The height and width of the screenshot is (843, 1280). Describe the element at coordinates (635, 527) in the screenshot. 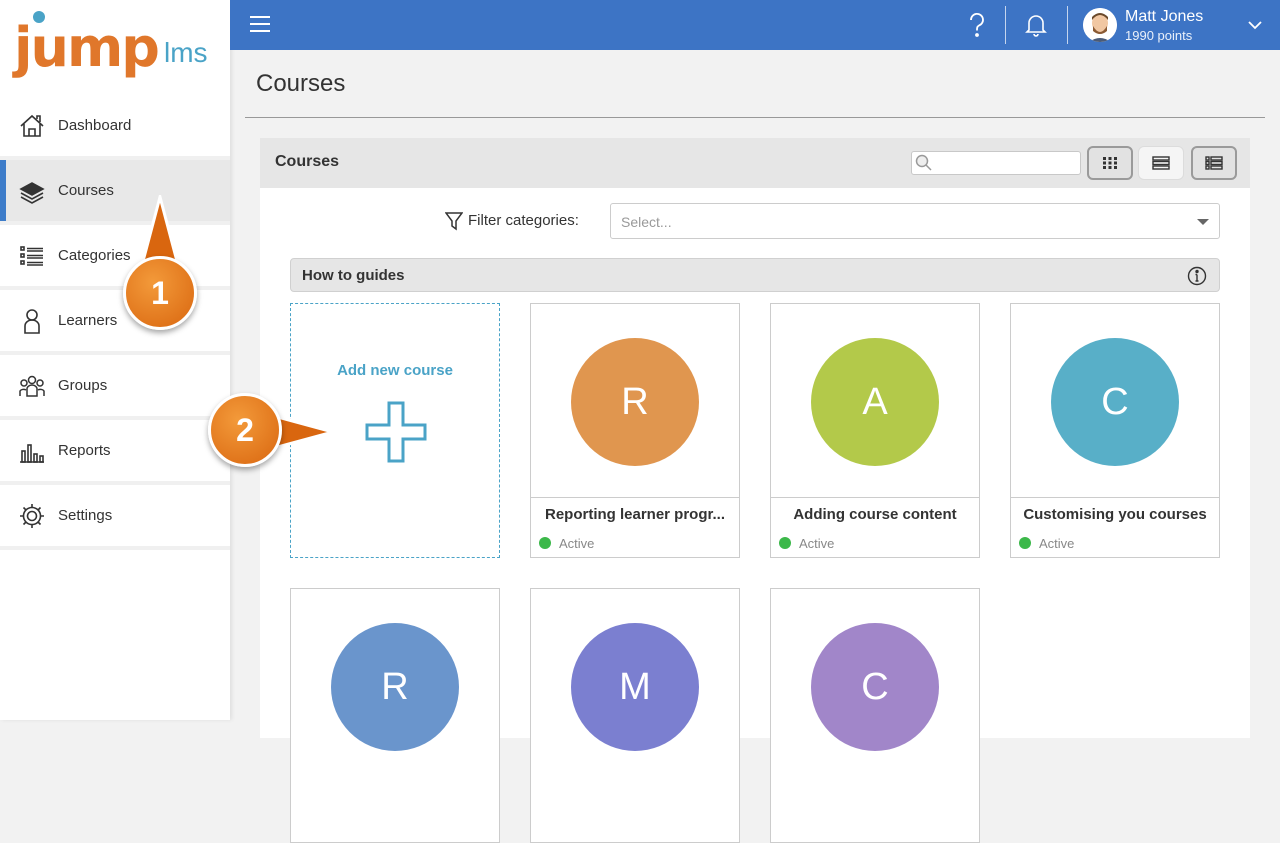

I see `course-card-footer: Reporting learner progr... Active` at that location.